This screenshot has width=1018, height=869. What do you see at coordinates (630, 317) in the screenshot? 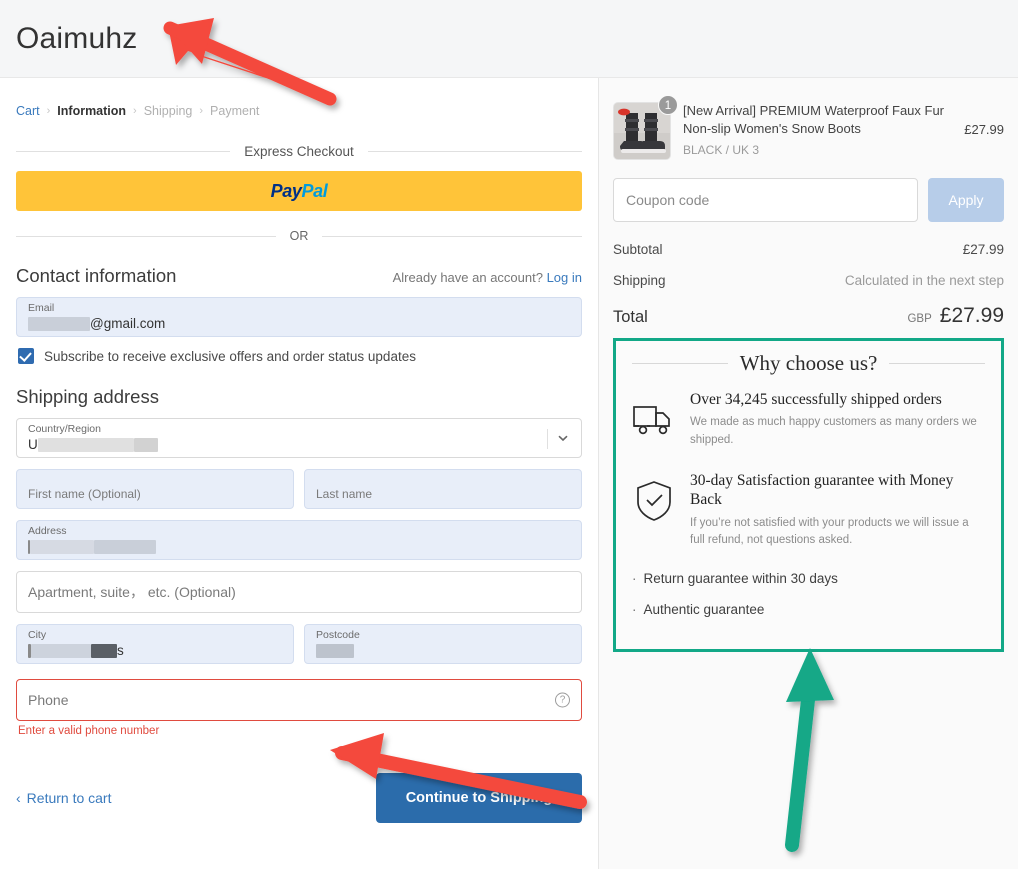
I see `total-label: Total` at bounding box center [630, 317].